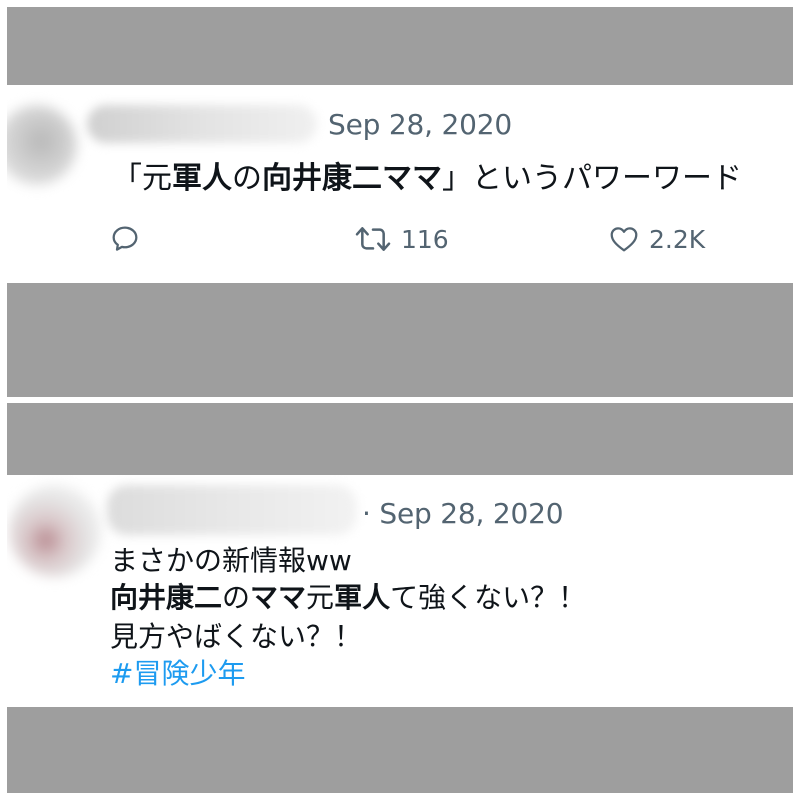  Describe the element at coordinates (177, 672) in the screenshot. I see `hashtag-link: #冒険少年` at that location.